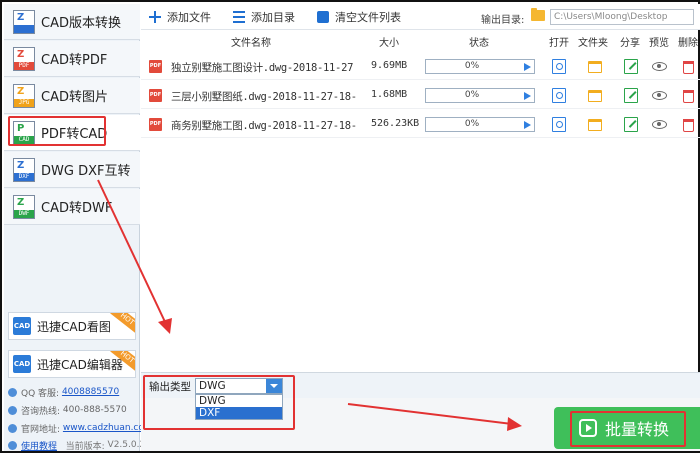 Image resolution: width=700 pixels, height=453 pixels. What do you see at coordinates (24, 206) in the screenshot?
I see `dwf-file-icon: Z DWF` at bounding box center [24, 206].